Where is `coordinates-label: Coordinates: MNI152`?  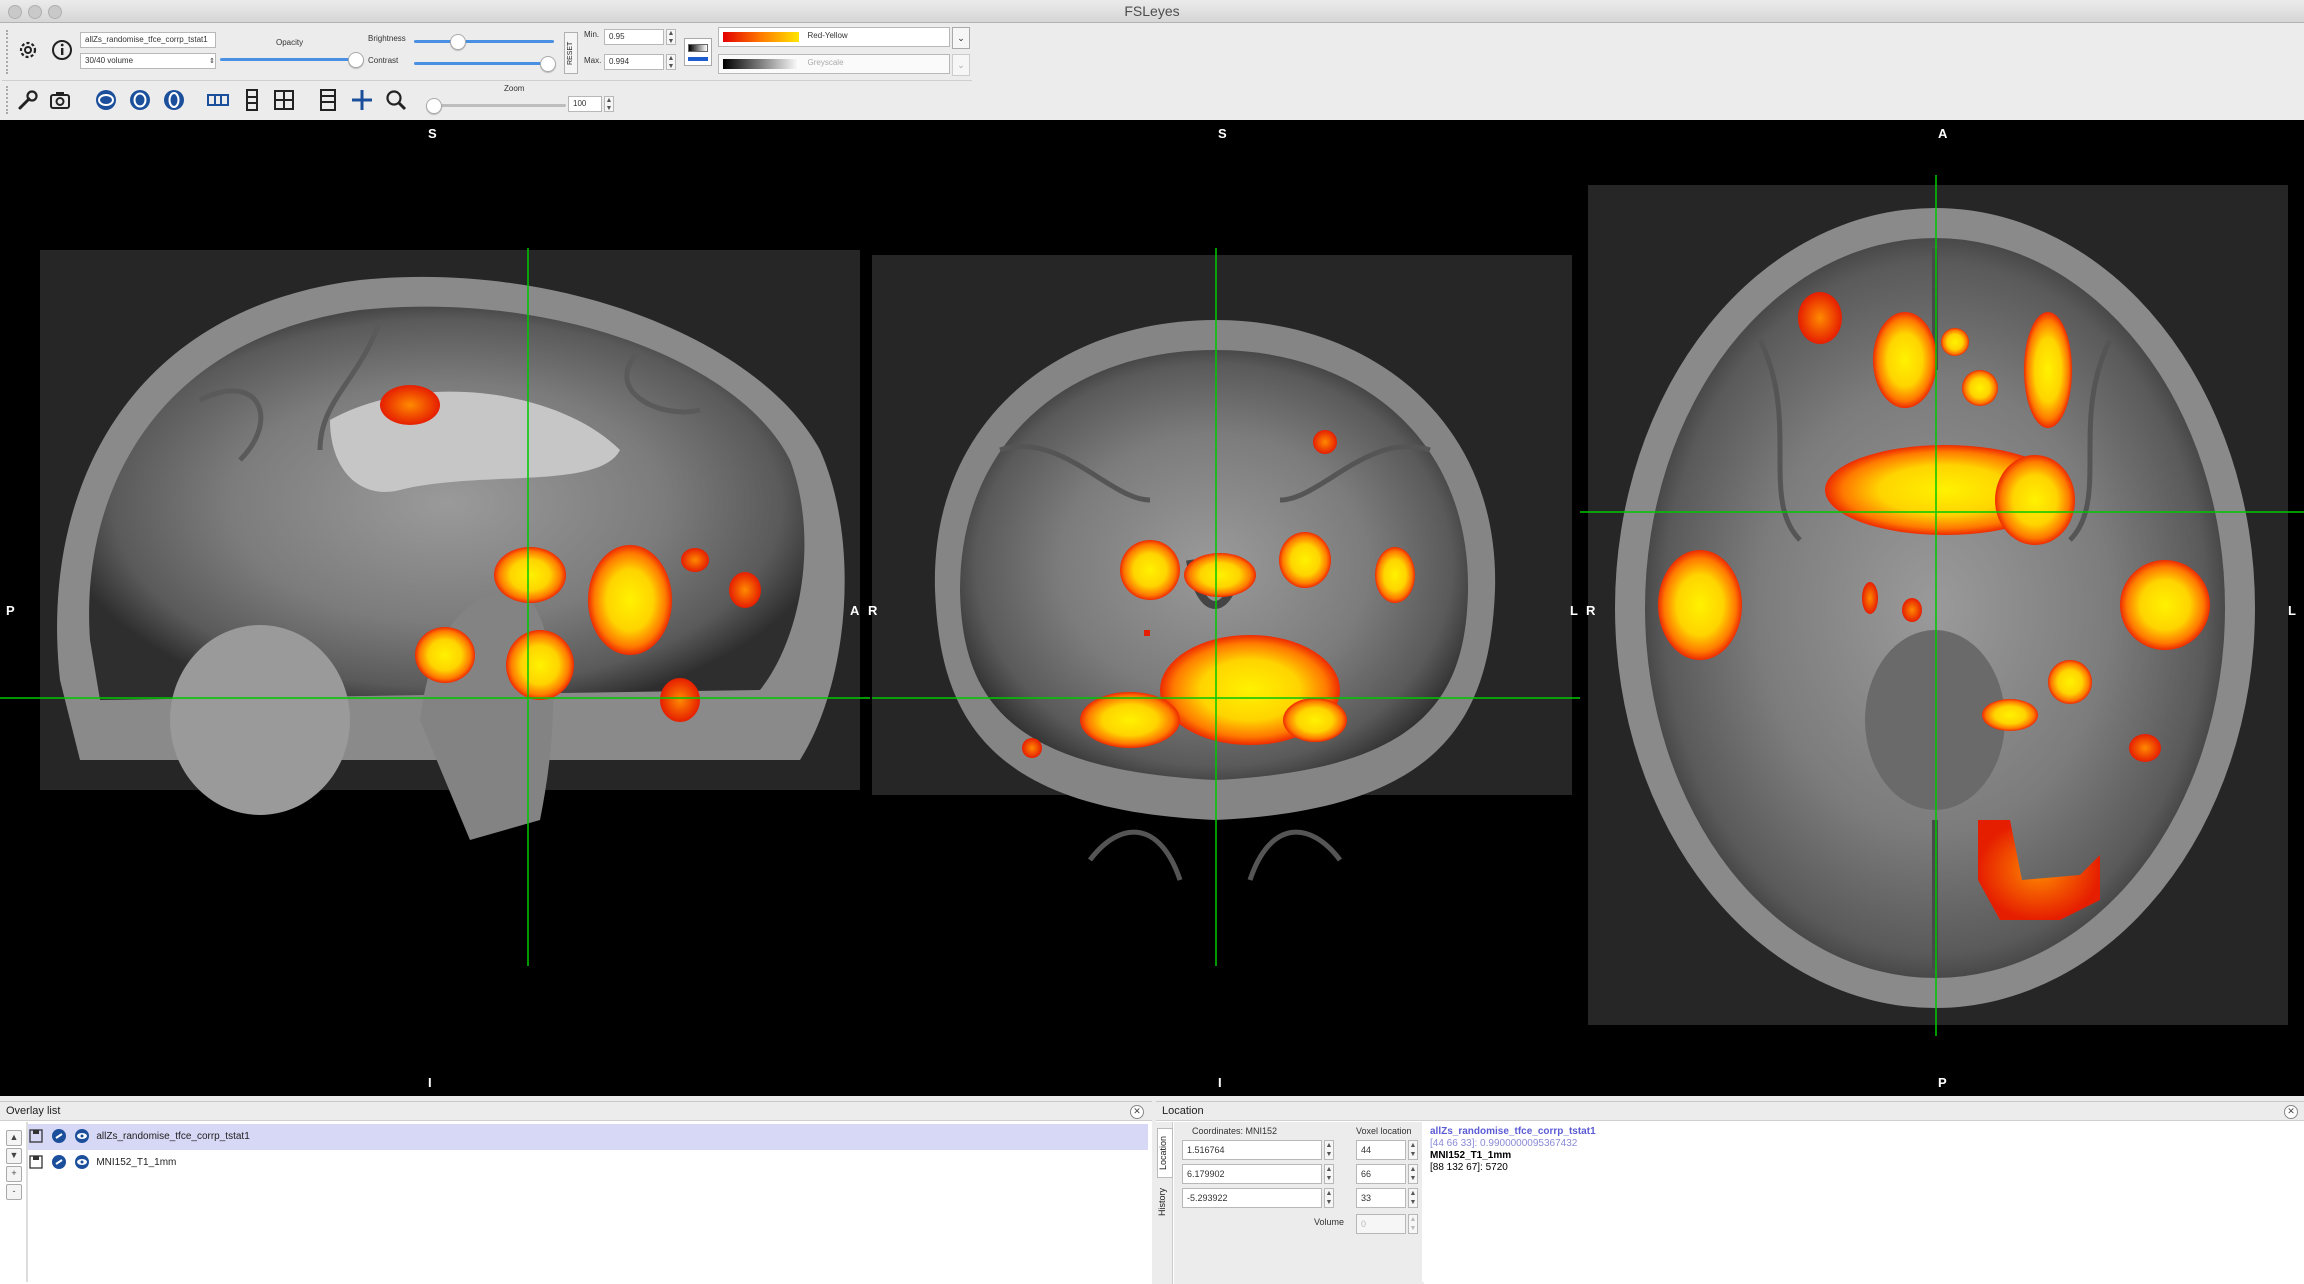
coordinates-label: Coordinates: MNI152 is located at coordinates (1235, 1131).